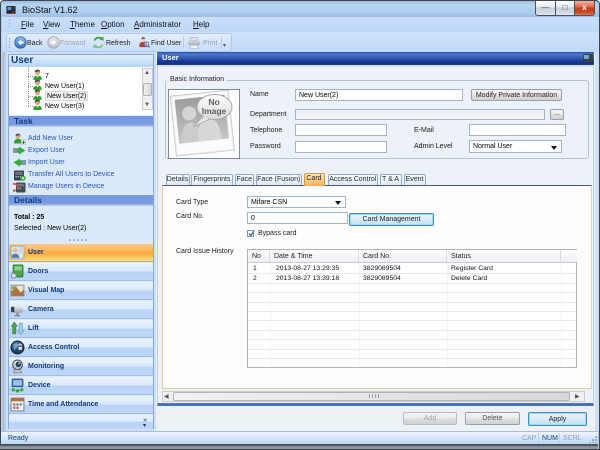  Describe the element at coordinates (214, 111) in the screenshot. I see `svg-text: Image` at that location.